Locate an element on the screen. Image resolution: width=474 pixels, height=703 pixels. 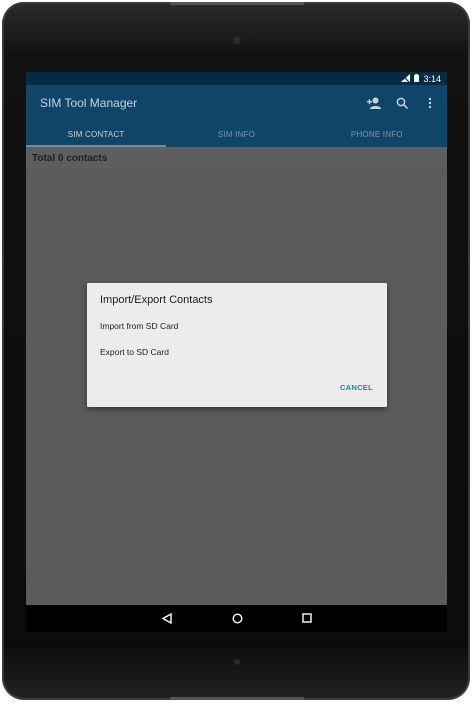
app-bar-actions is located at coordinates (402, 103).